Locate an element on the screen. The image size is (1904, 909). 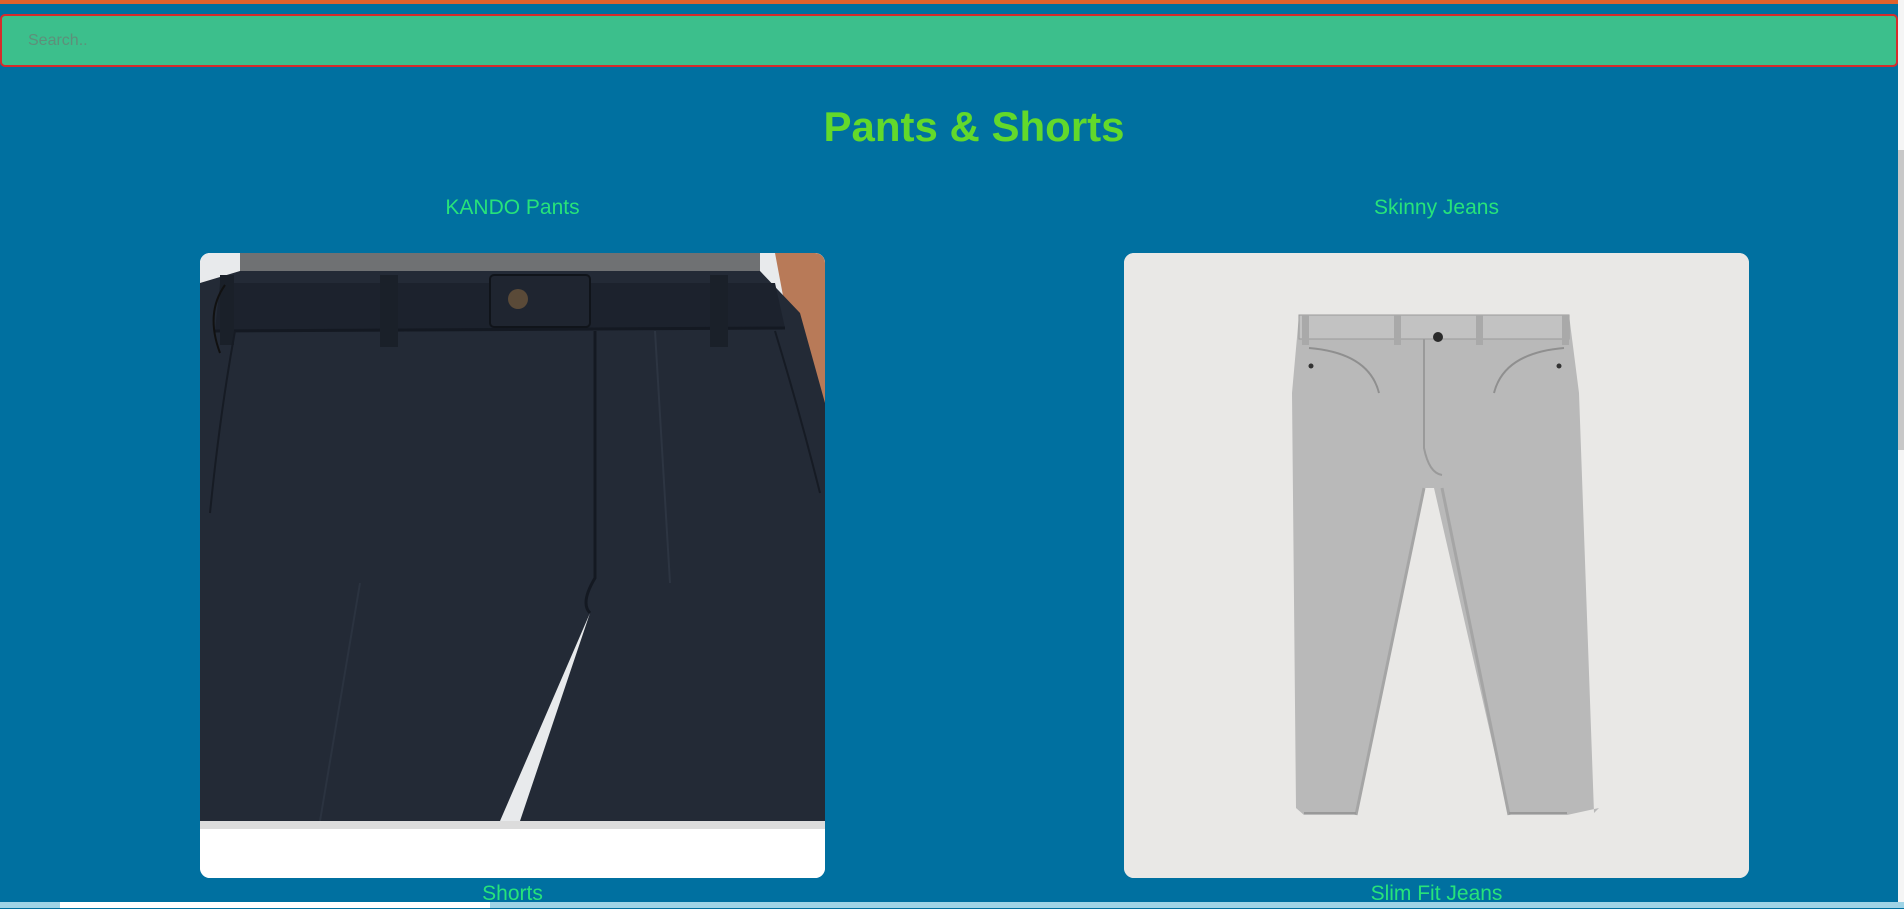
search-input is located at coordinates (949, 40).